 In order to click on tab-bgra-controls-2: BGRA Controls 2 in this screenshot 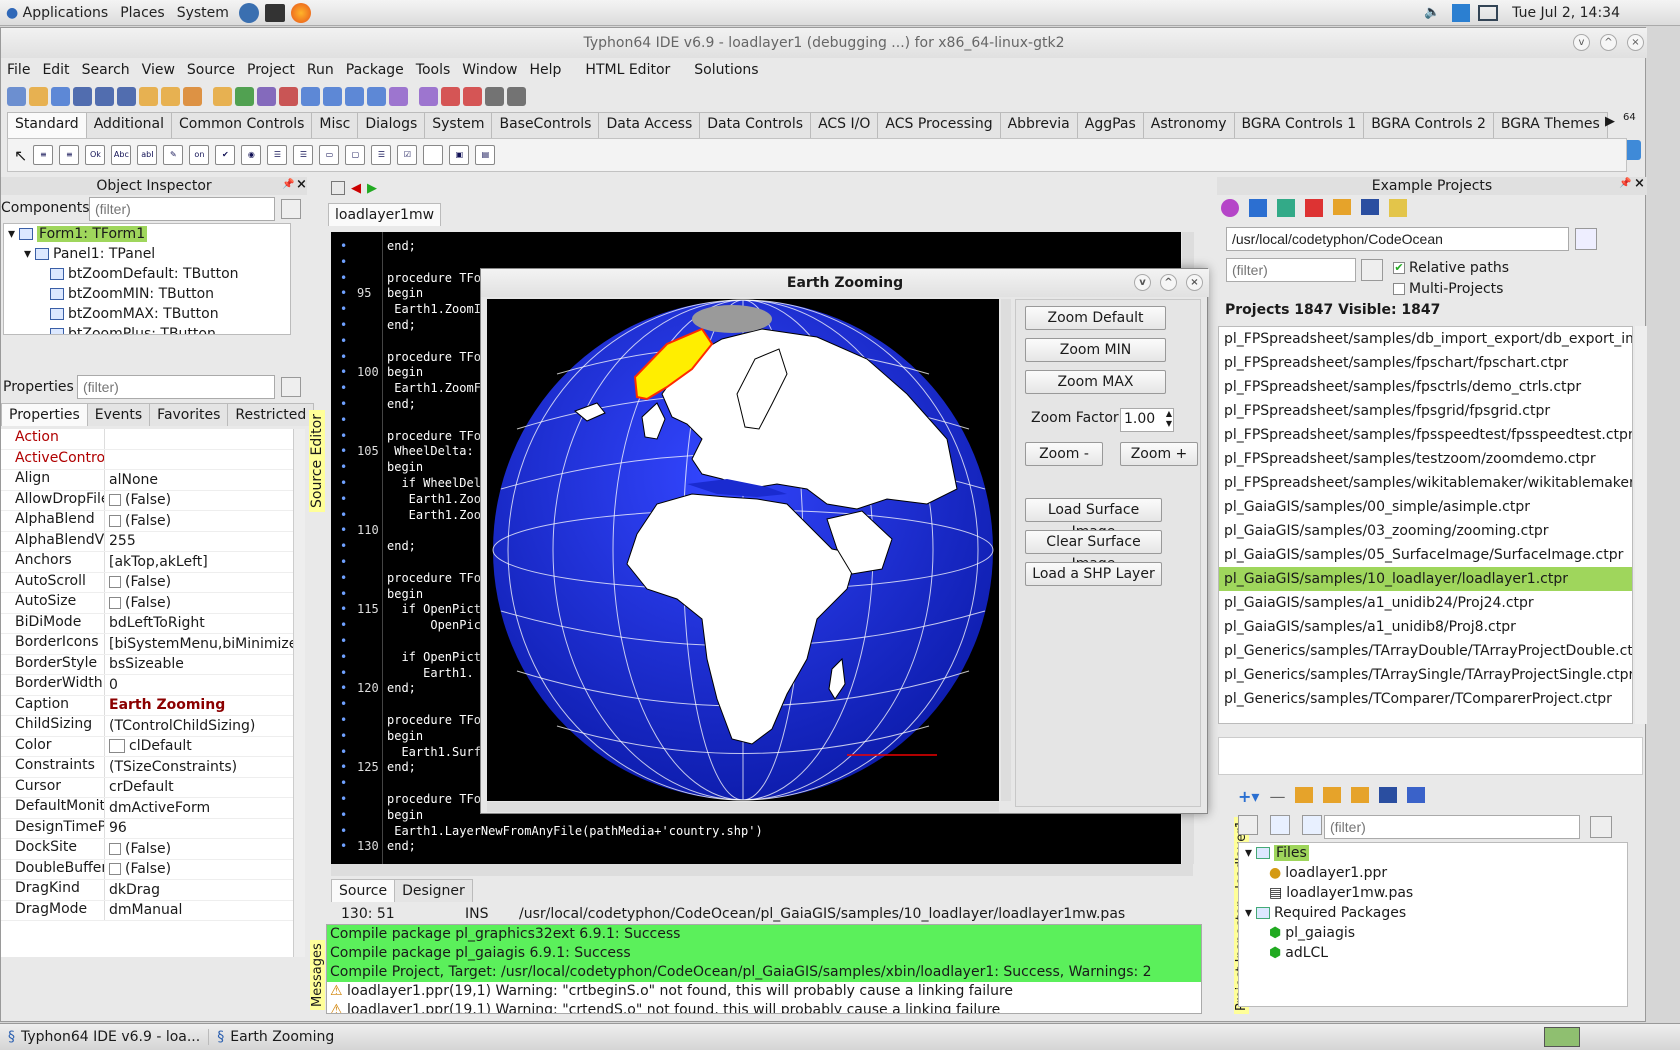, I will do `click(1428, 125)`.